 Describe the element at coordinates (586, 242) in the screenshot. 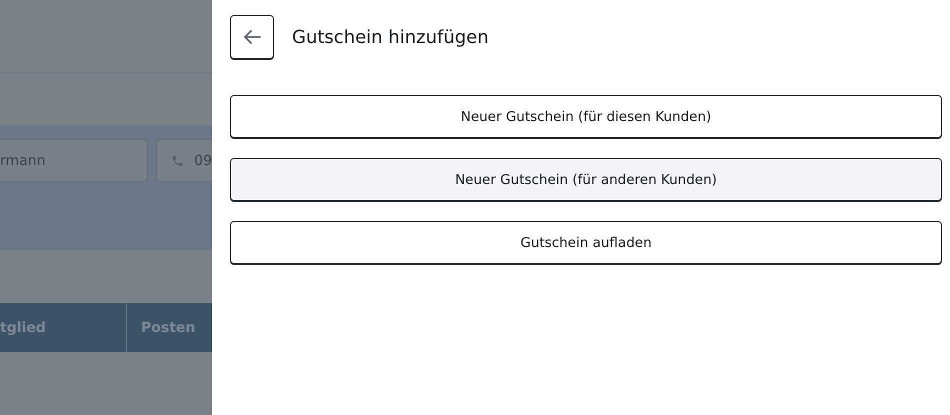

I see `option-button: Gutschein aufladen` at that location.